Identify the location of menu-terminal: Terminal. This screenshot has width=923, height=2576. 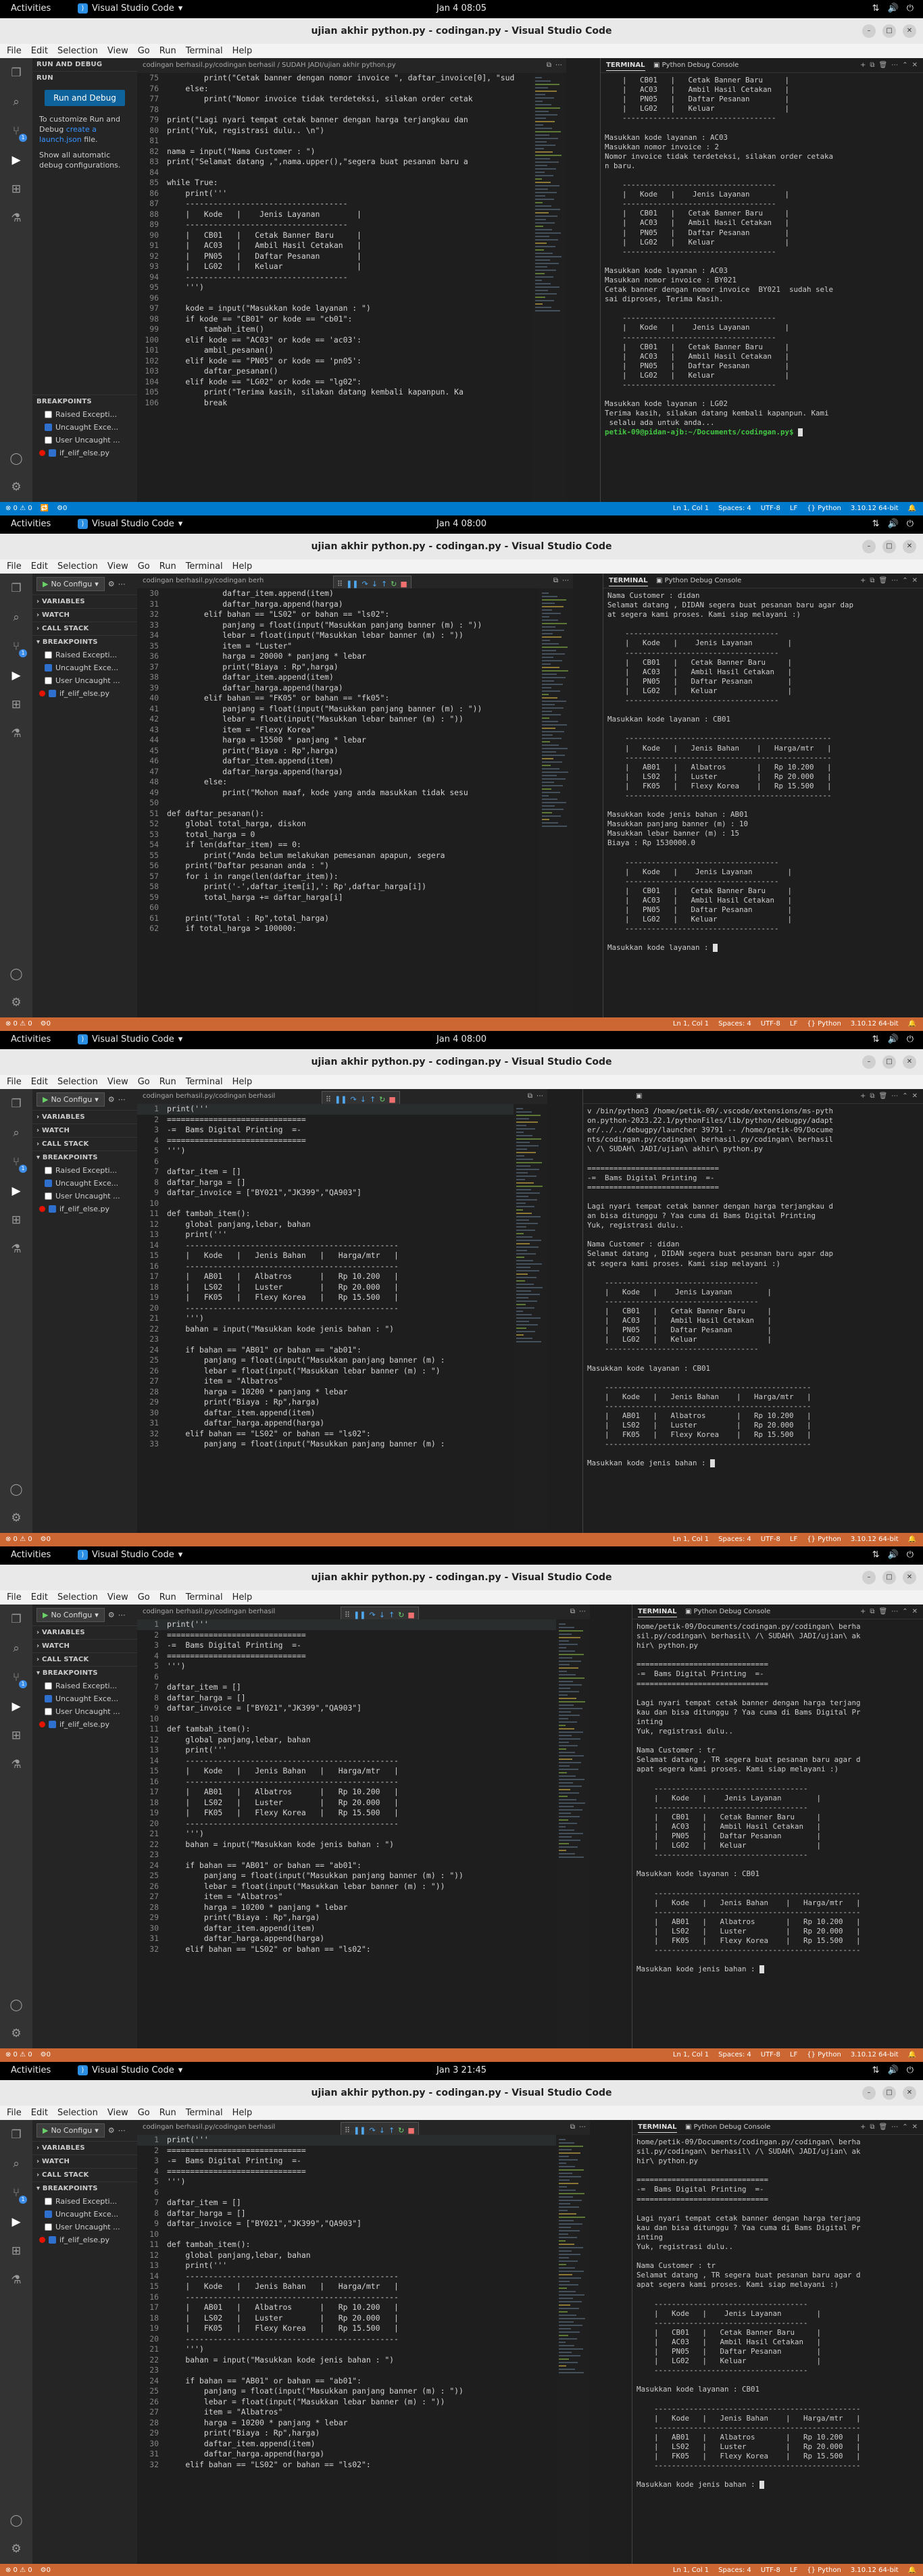
(204, 1082).